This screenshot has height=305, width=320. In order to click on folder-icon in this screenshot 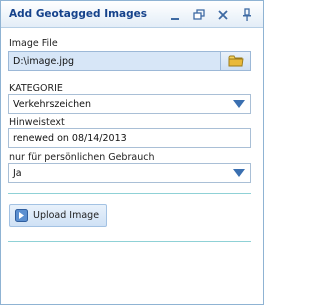, I will do `click(236, 61)`.